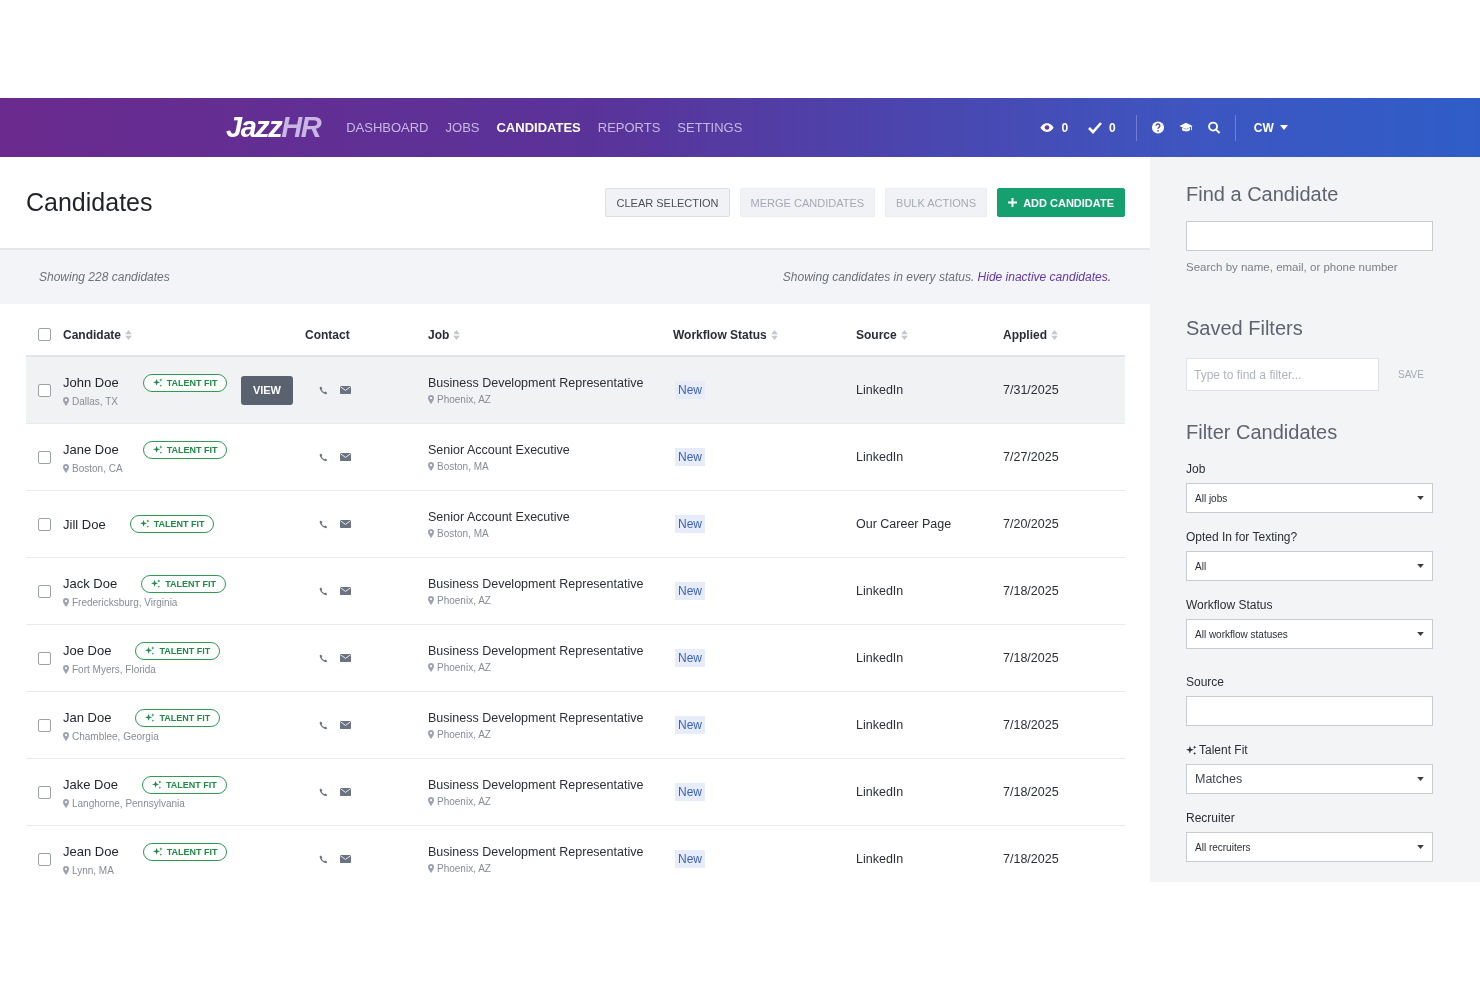 The height and width of the screenshot is (987, 1480). Describe the element at coordinates (84, 524) in the screenshot. I see `candidate-name: Jill Doe` at that location.